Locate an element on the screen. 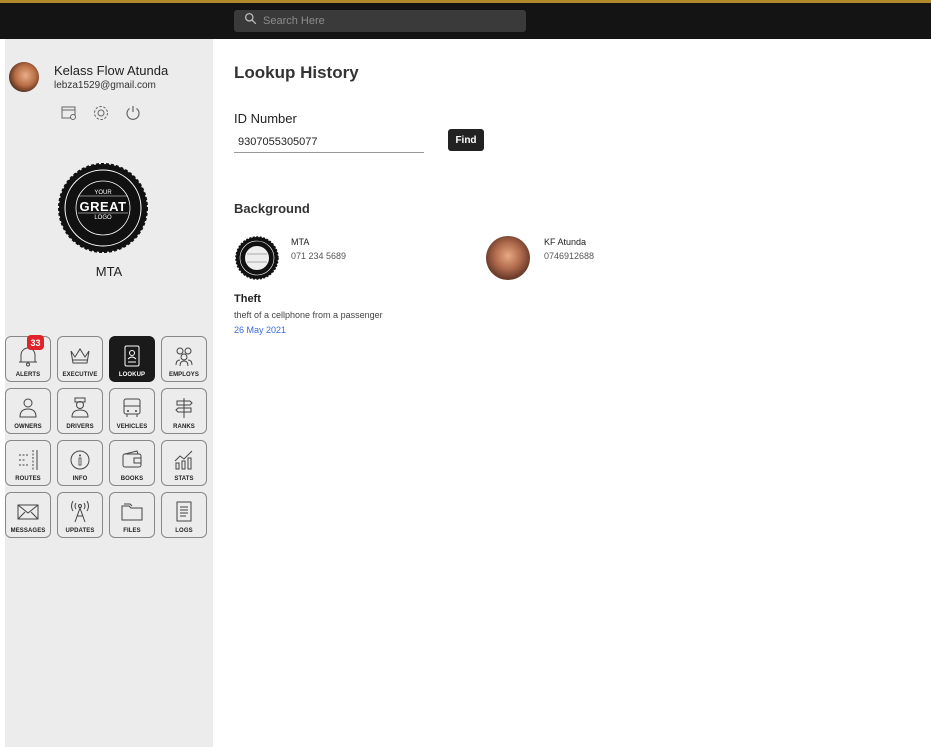 This screenshot has width=931, height=747. org-name: MTA is located at coordinates (109, 271).